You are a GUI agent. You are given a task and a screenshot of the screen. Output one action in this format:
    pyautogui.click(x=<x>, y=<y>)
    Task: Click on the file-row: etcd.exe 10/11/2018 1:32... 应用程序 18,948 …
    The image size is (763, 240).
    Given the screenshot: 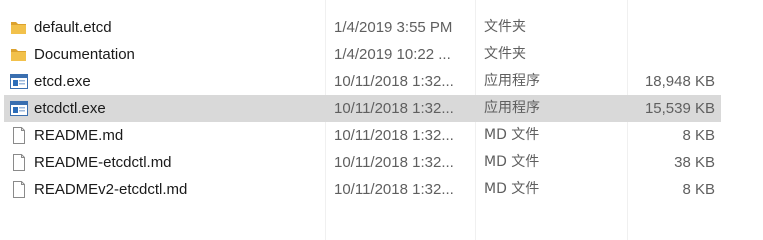 What is the action you would take?
    pyautogui.click(x=381, y=81)
    